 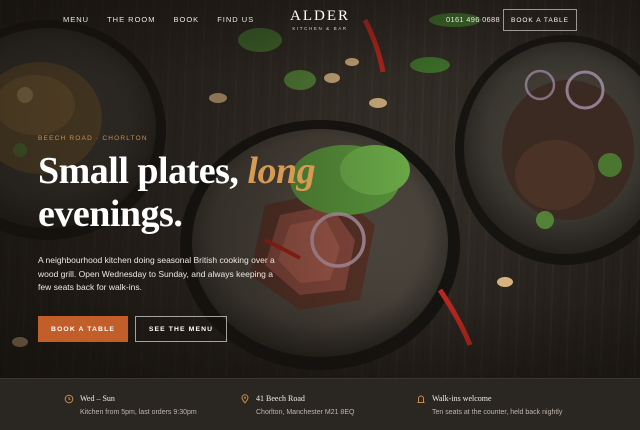 I want to click on info-hours-title: Wed – Sun, so click(x=97, y=398).